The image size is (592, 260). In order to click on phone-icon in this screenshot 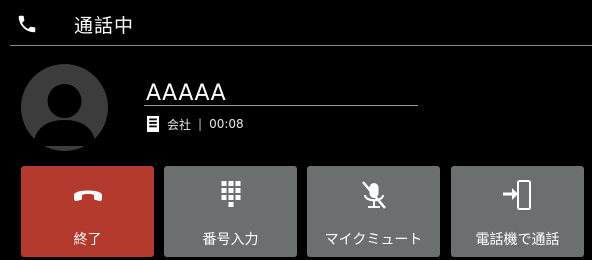, I will do `click(27, 24)`.